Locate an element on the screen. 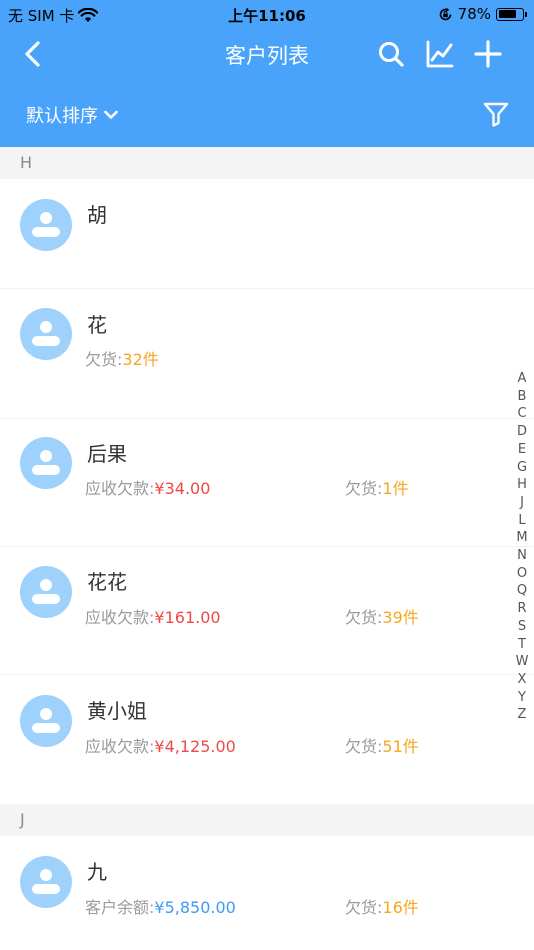 Image resolution: width=534 pixels, height=950 pixels. index-letter-j: J is located at coordinates (522, 503).